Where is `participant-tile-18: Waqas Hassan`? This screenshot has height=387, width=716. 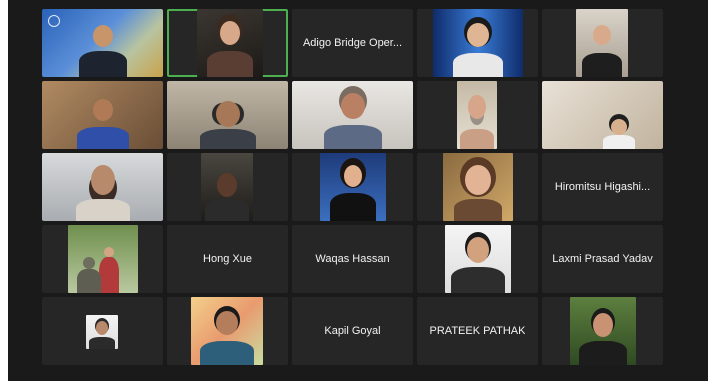 participant-tile-18: Waqas Hassan is located at coordinates (352, 259).